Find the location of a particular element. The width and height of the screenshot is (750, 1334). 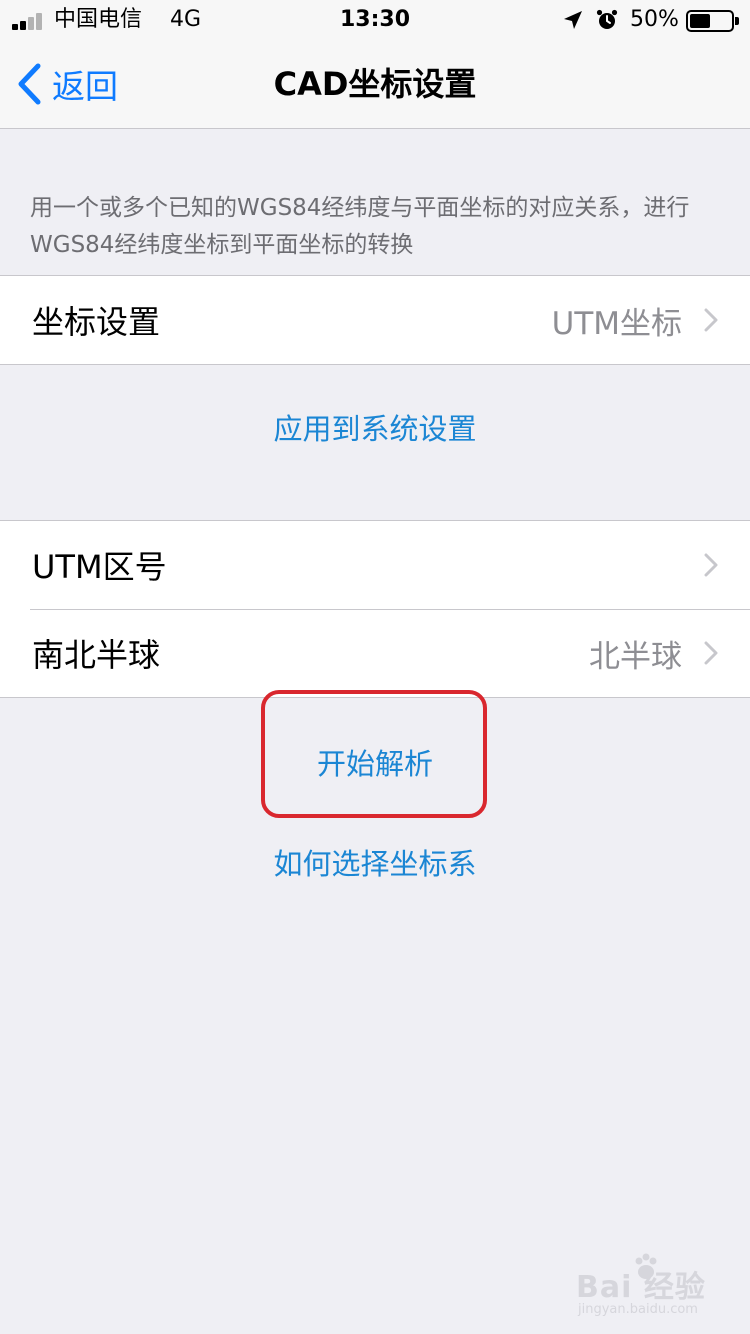

coordinate-settings-group: 坐标设置 UTM坐标 is located at coordinates (375, 320).